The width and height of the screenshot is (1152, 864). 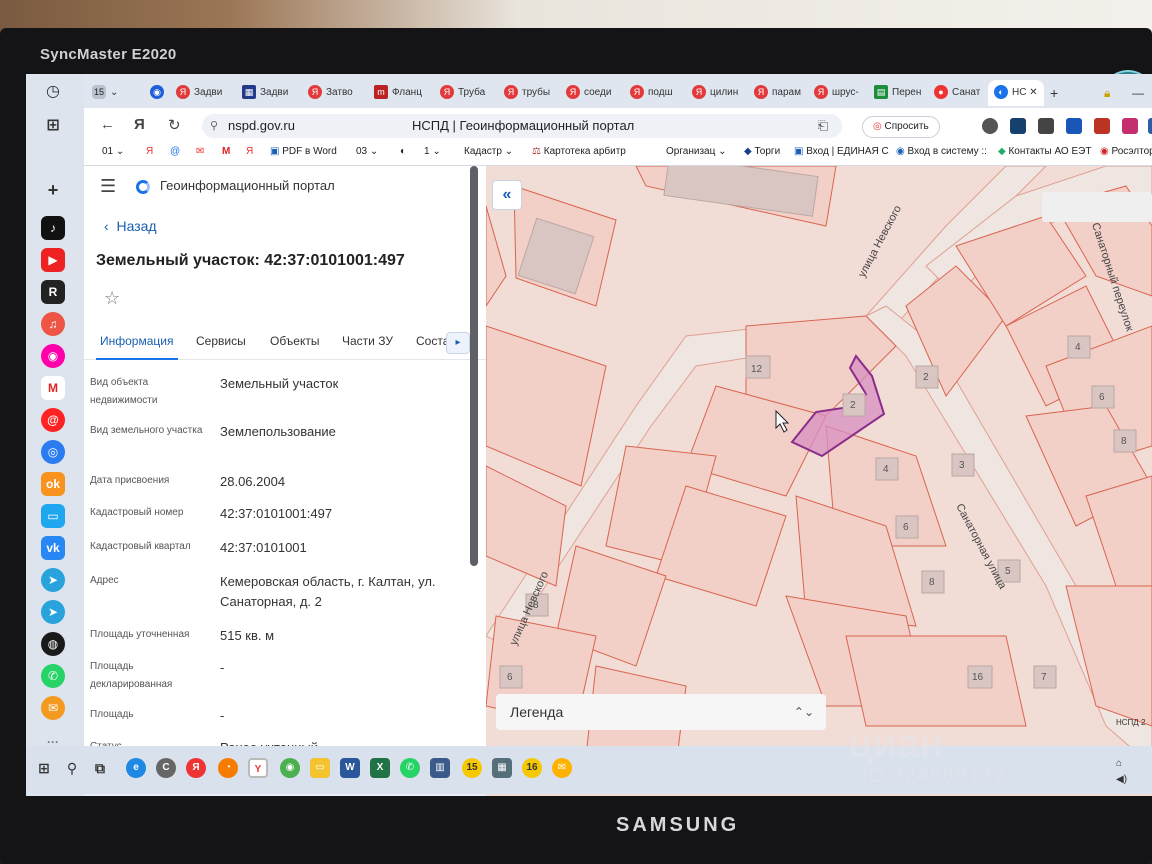 What do you see at coordinates (783, 93) in the screenshot?
I see `tab-11: Япарам` at bounding box center [783, 93].